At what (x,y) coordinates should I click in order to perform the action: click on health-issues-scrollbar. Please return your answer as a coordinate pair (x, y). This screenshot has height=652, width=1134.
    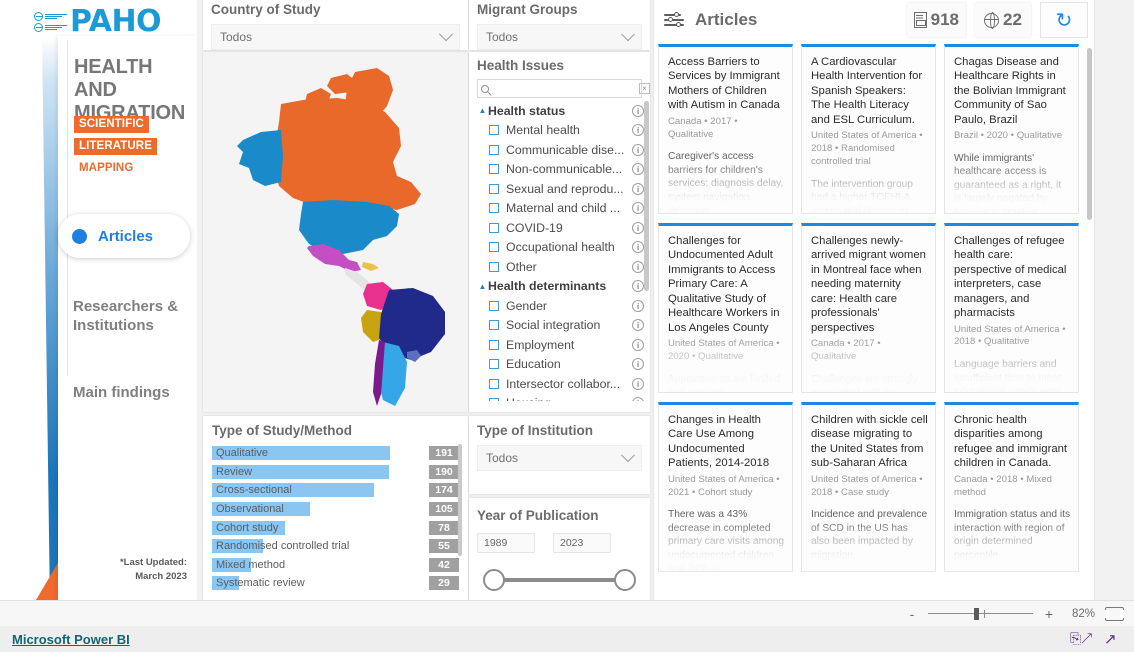
    Looking at the image, I should click on (646, 196).